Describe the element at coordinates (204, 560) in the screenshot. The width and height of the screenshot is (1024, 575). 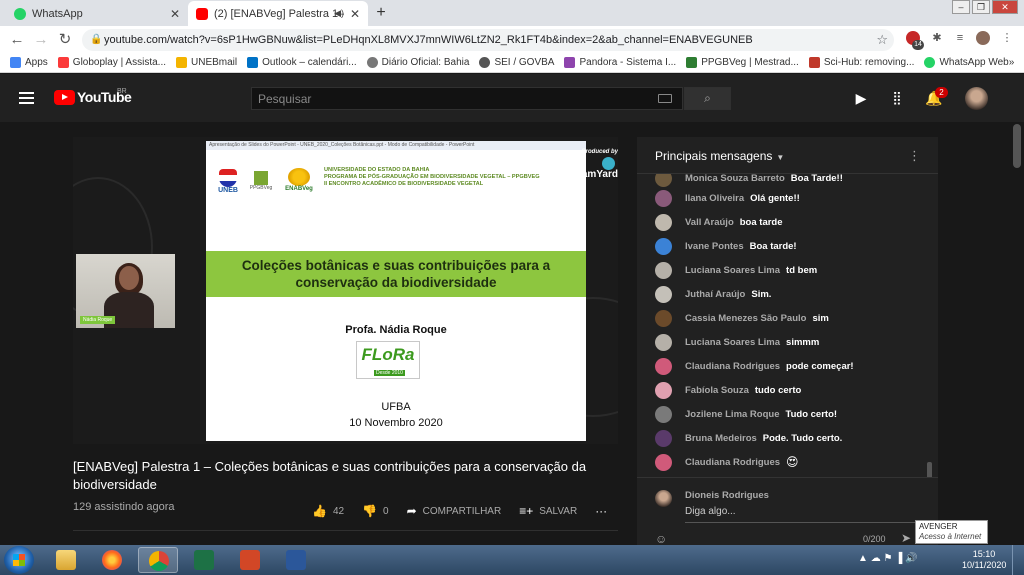
I see `taskbar-excel` at that location.